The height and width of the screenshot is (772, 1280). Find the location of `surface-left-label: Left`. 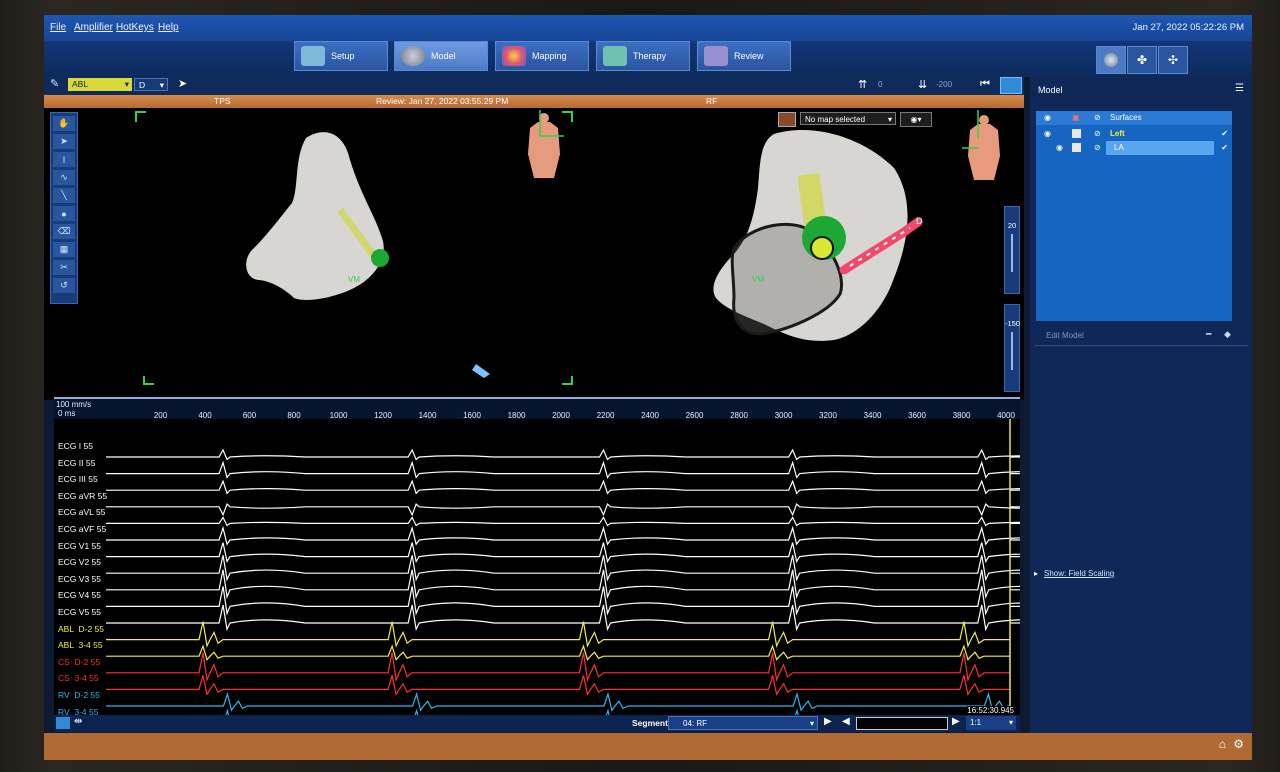

surface-left-label: Left is located at coordinates (1117, 133).